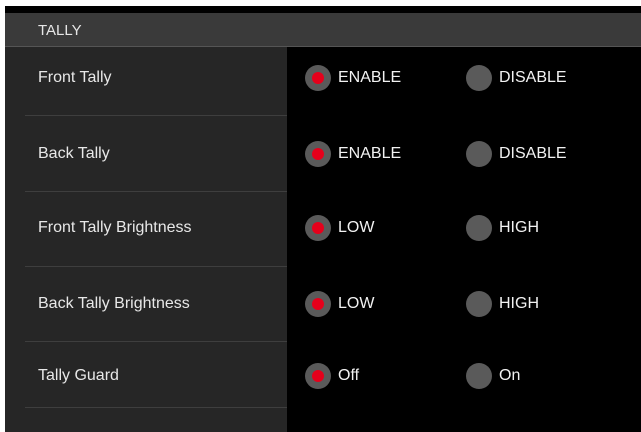  Describe the element at coordinates (74, 153) in the screenshot. I see `setting-label: Back Tally` at that location.